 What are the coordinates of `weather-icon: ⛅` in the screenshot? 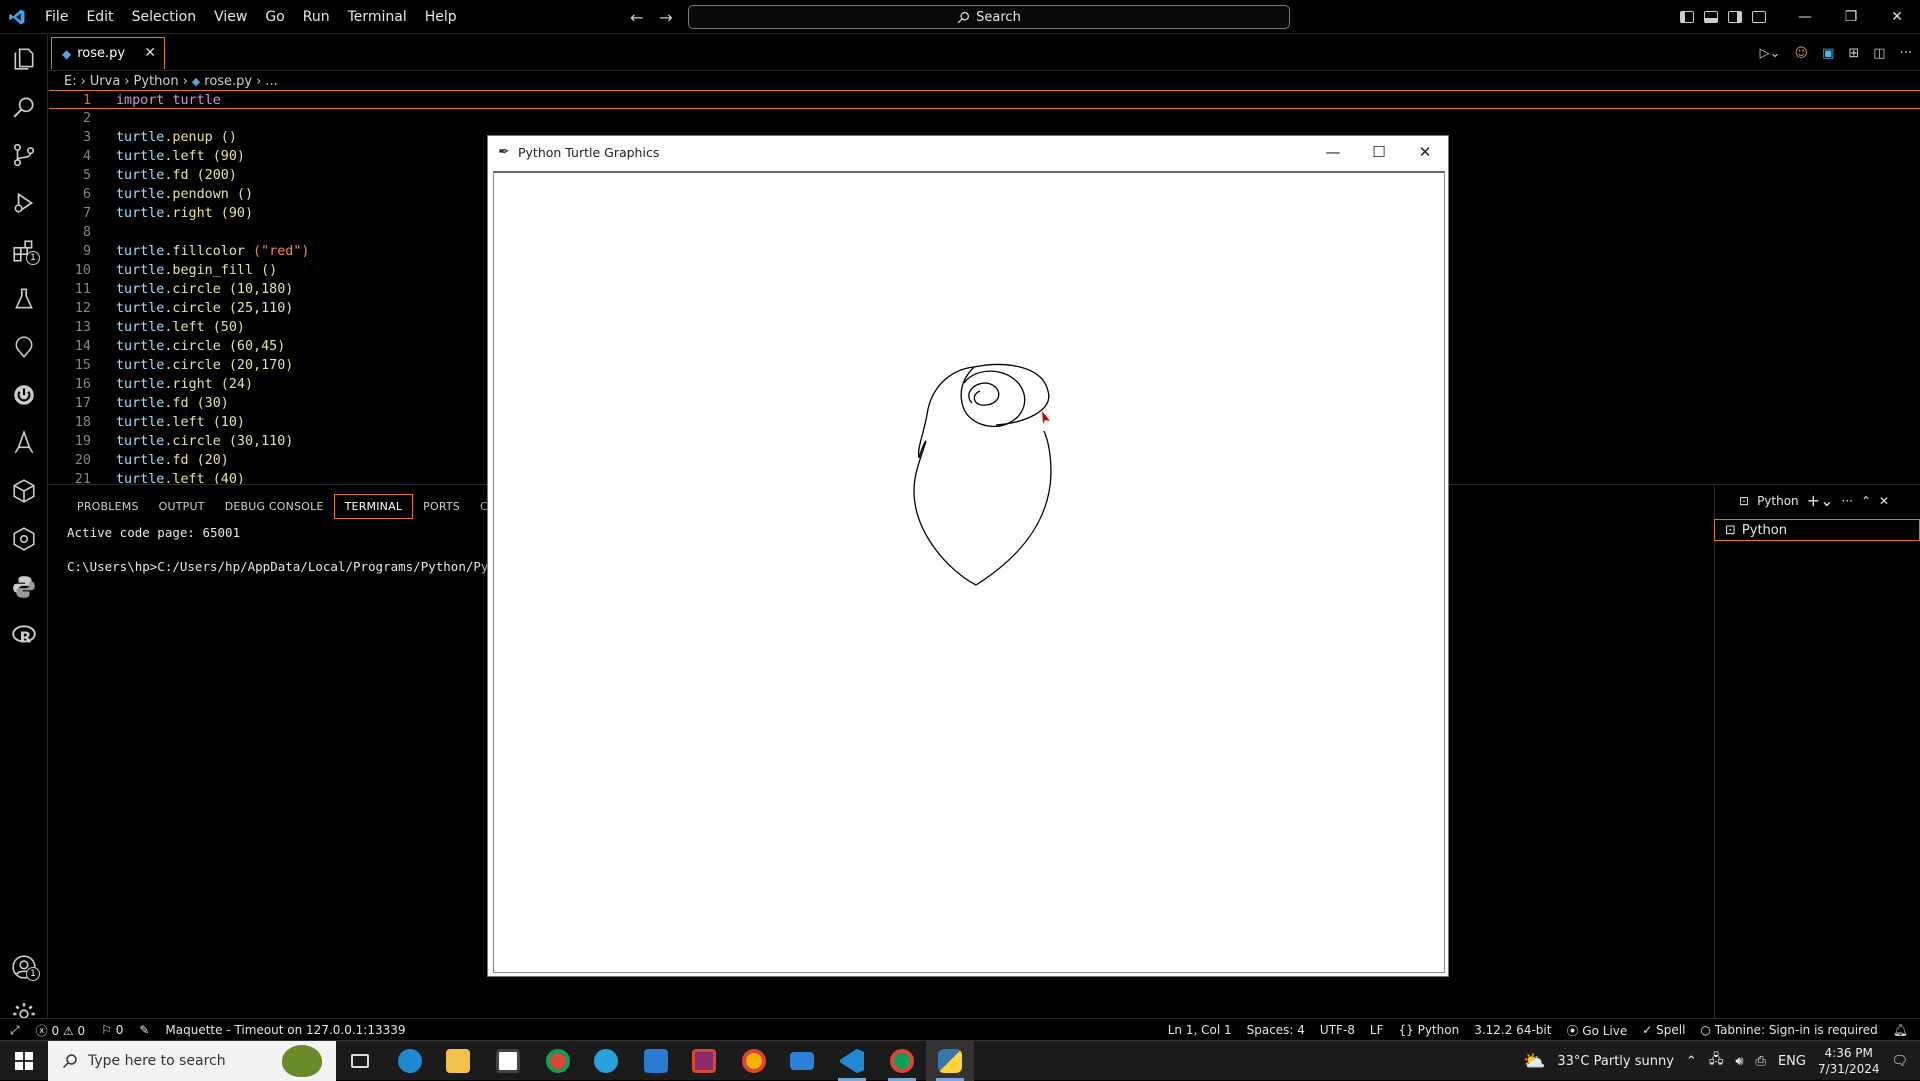 It's located at (1534, 1061).